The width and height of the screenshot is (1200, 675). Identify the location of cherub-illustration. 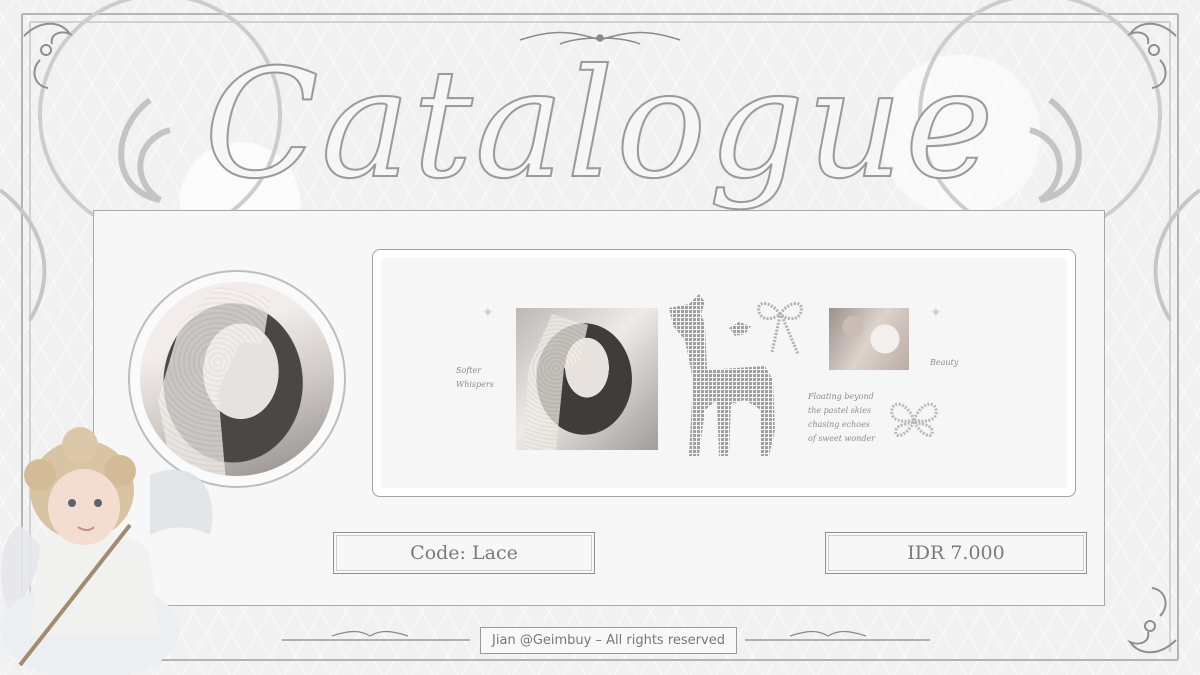
(106, 551).